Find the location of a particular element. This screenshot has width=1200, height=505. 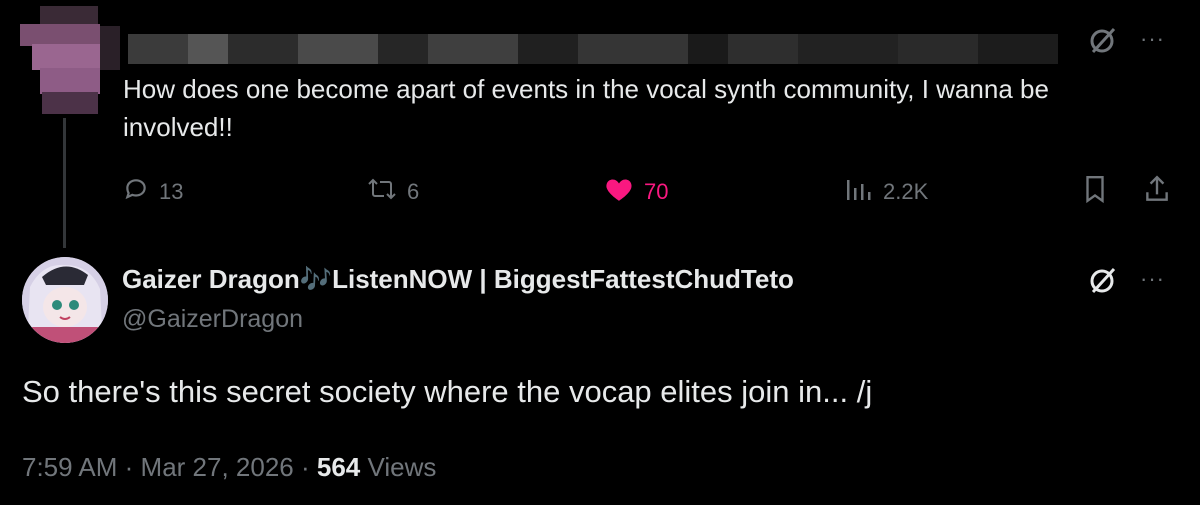

reply-icon is located at coordinates (136, 192).